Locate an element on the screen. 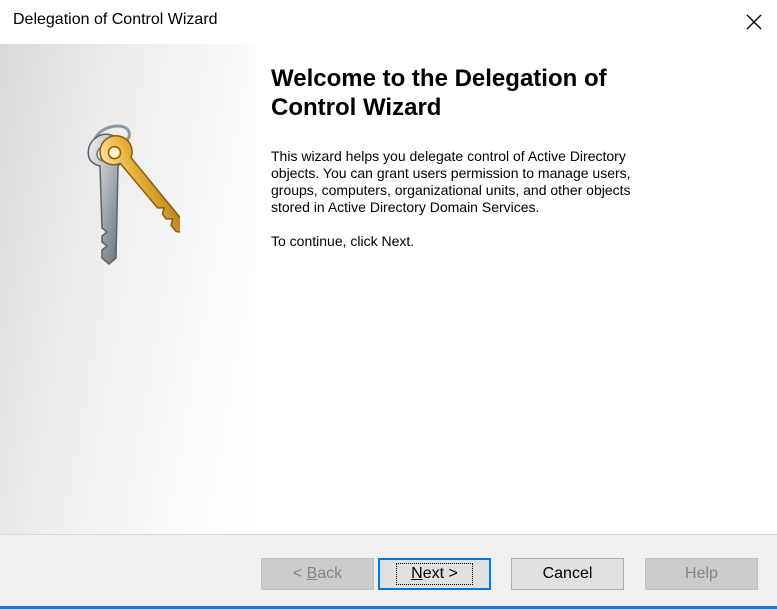 Image resolution: width=777 pixels, height=609 pixels. cancel-button-label: Cancel is located at coordinates (567, 573).